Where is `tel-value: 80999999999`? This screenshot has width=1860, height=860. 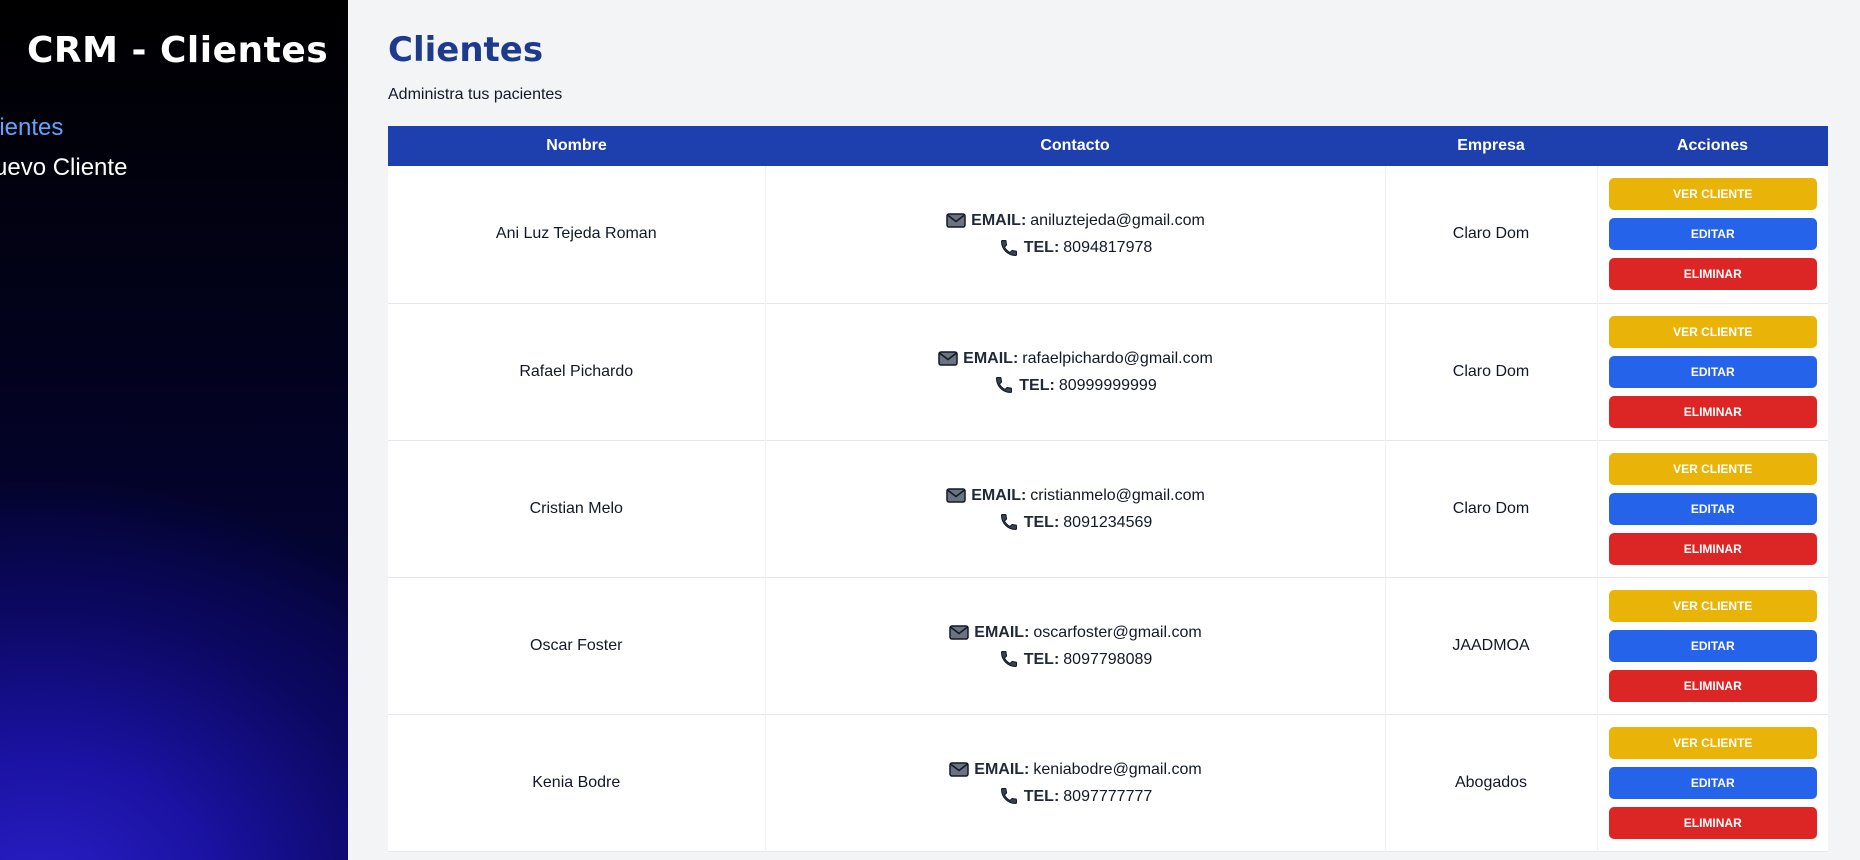
tel-value: 80999999999 is located at coordinates (1107, 385).